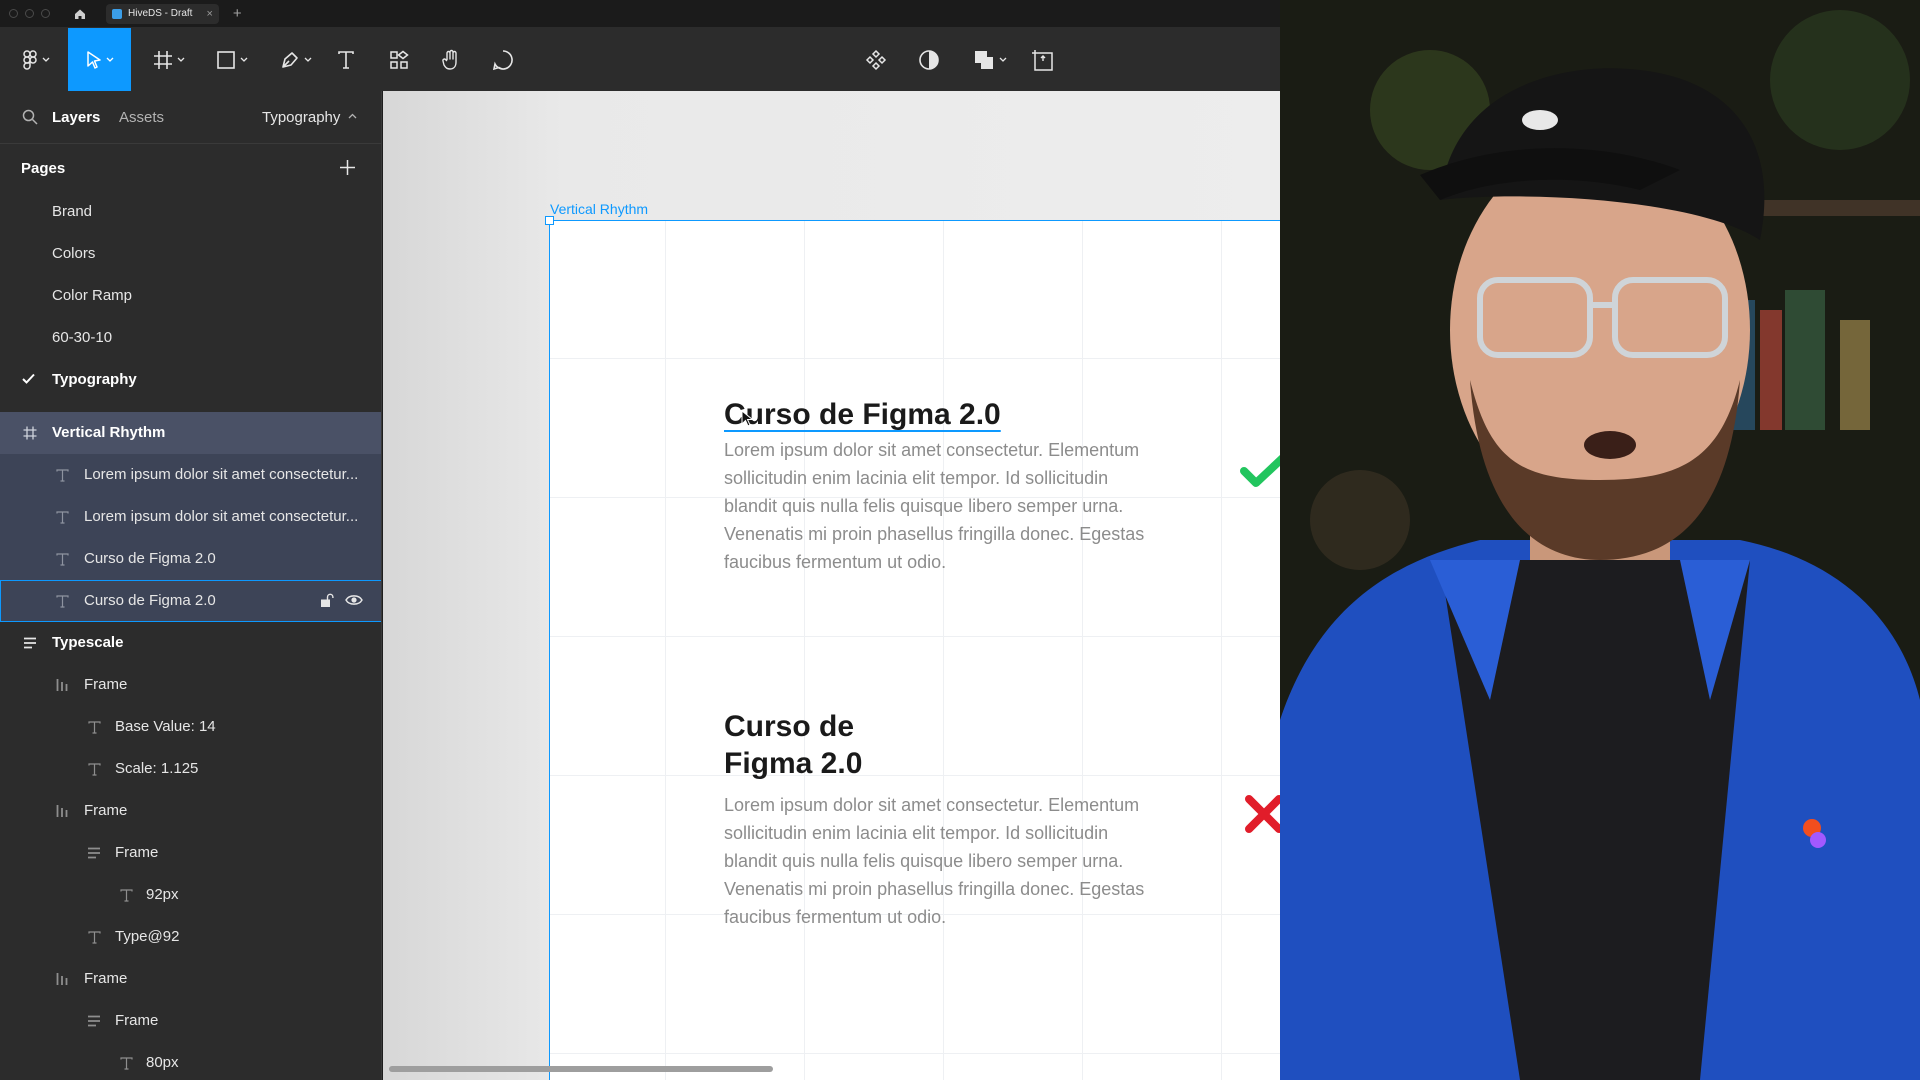 The height and width of the screenshot is (1080, 1920). Describe the element at coordinates (190, 212) in the screenshot. I see `page-item-brand: Brand` at that location.